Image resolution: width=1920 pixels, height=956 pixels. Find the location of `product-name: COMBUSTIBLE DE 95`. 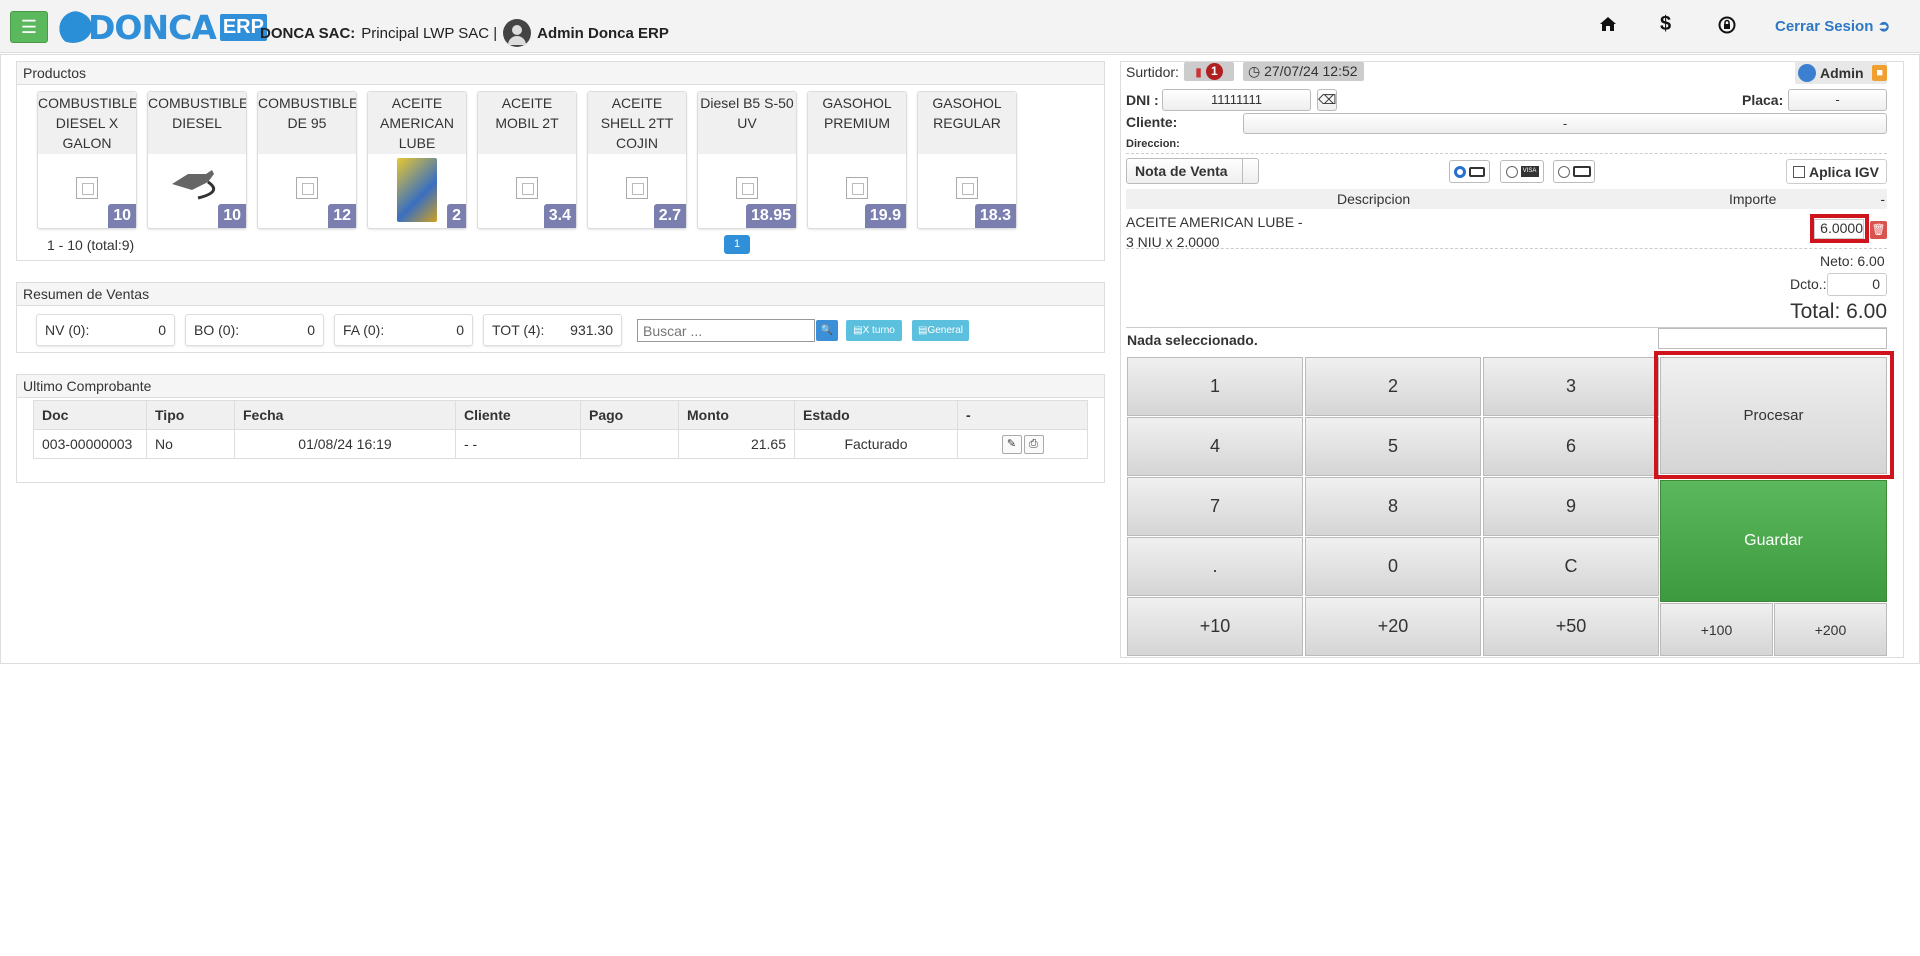

product-name: COMBUSTIBLE DE 95 is located at coordinates (307, 123).